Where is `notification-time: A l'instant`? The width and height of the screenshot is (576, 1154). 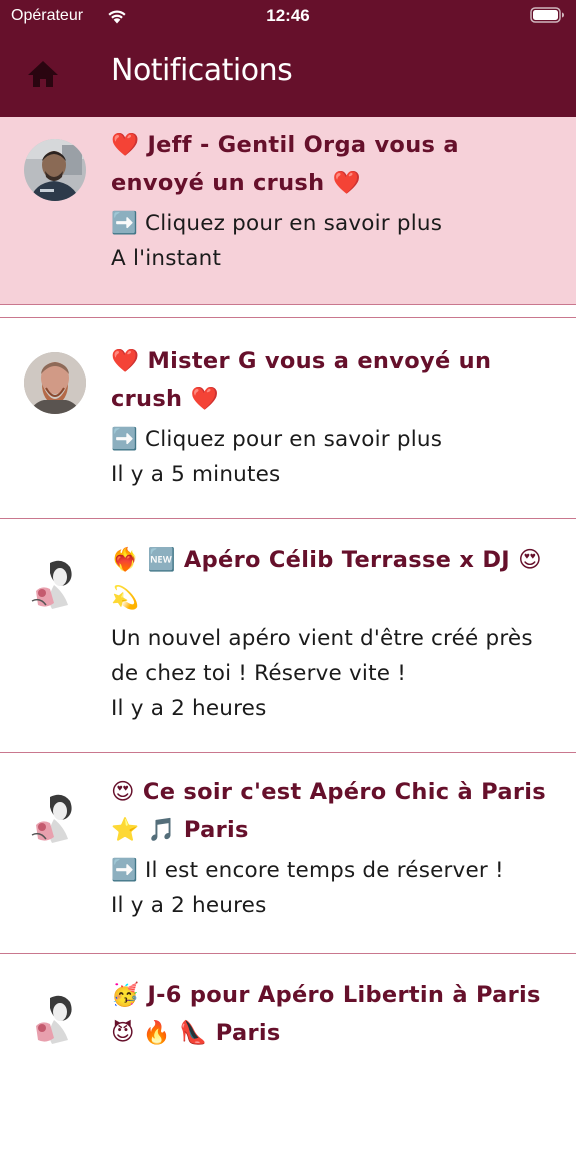 notification-time: A l'instant is located at coordinates (166, 258).